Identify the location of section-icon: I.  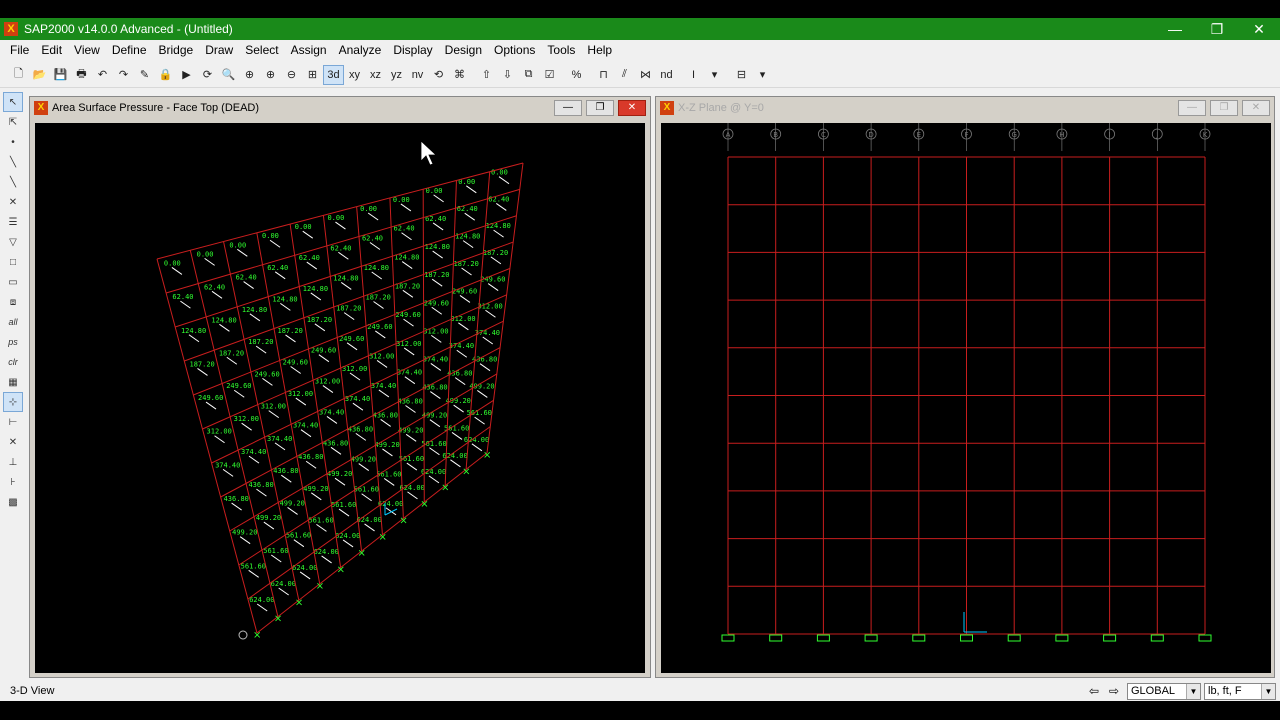
(693, 75).